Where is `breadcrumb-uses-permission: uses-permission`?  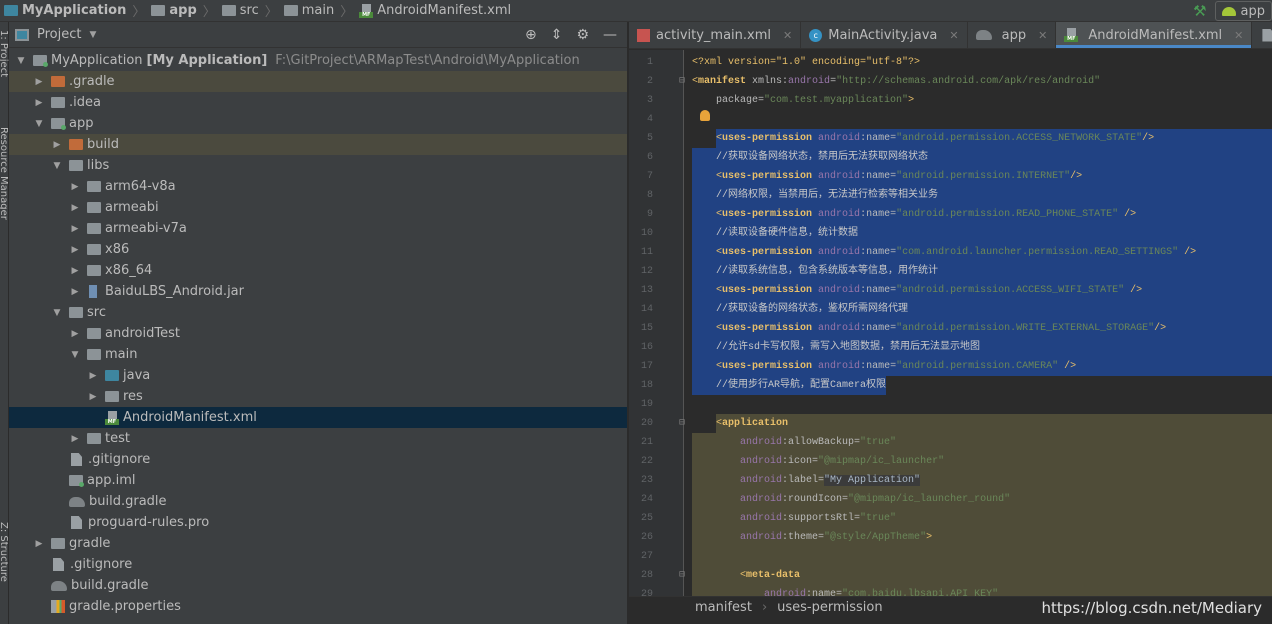 breadcrumb-uses-permission: uses-permission is located at coordinates (829, 607).